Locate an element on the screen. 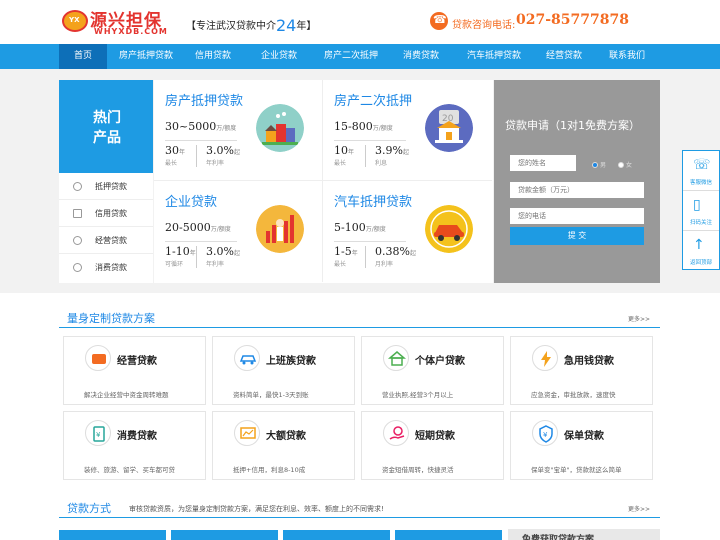 The width and height of the screenshot is (720, 540). card-title: 急用钱贷款 is located at coordinates (589, 361).